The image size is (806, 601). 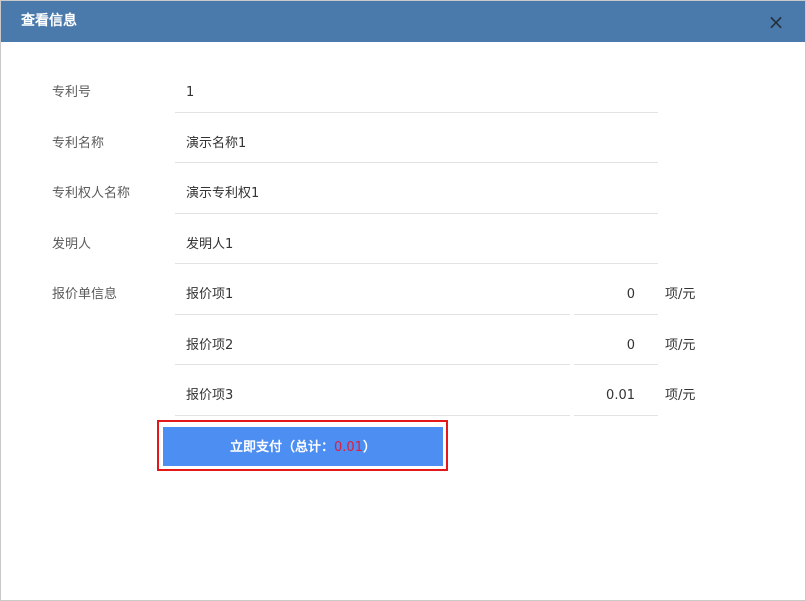 I want to click on patent-name-divider, so click(x=416, y=162).